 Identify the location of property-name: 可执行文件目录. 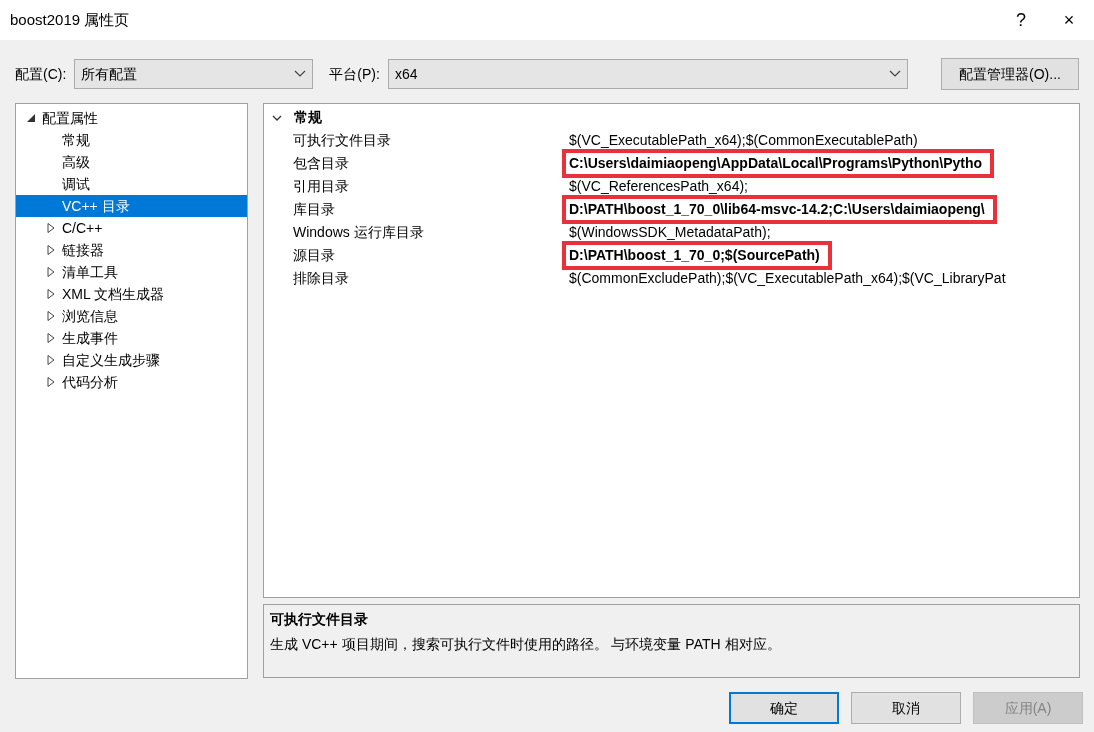
(415, 140).